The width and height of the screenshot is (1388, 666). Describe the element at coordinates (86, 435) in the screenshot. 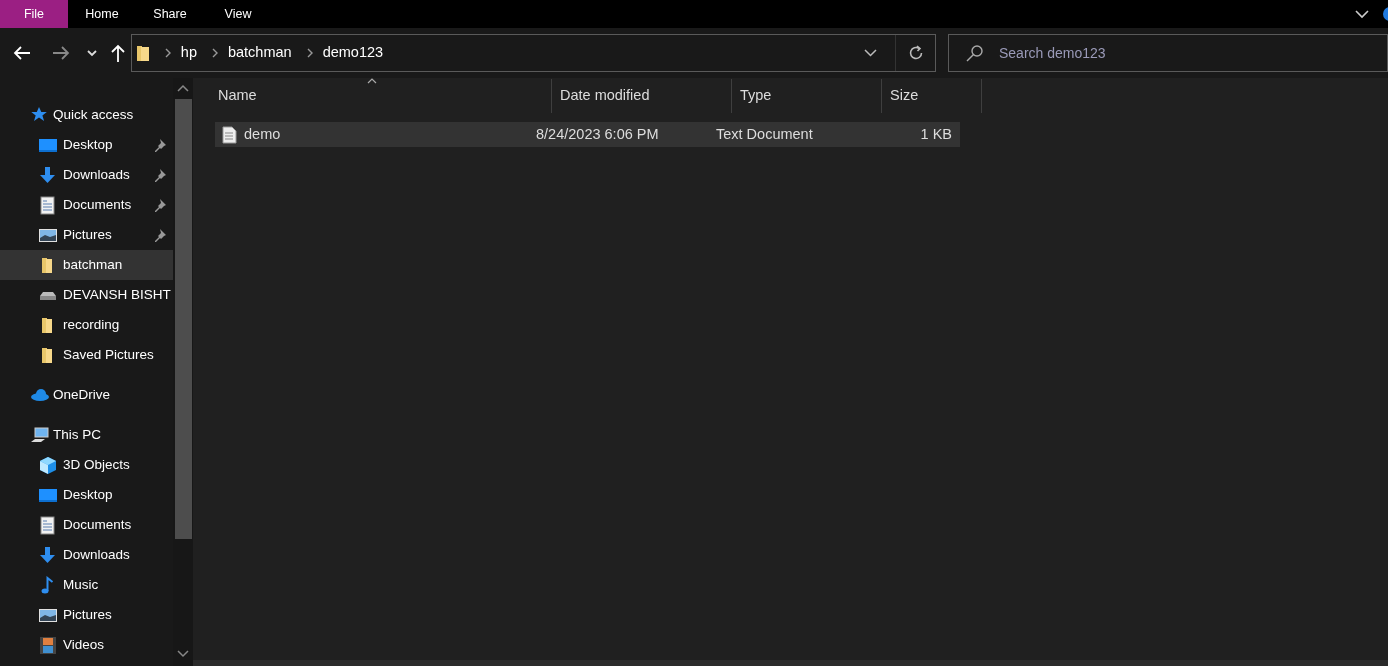

I see `sidebar-item: This PC` at that location.